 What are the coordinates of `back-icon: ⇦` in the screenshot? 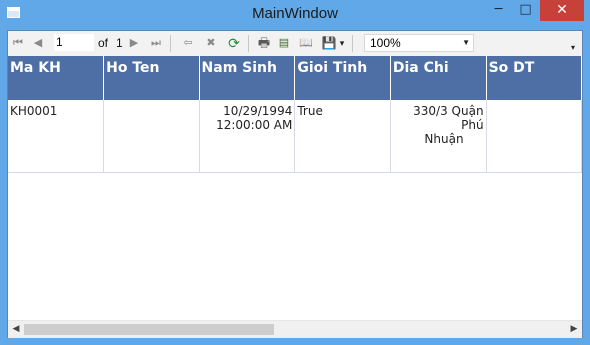 It's located at (188, 43).